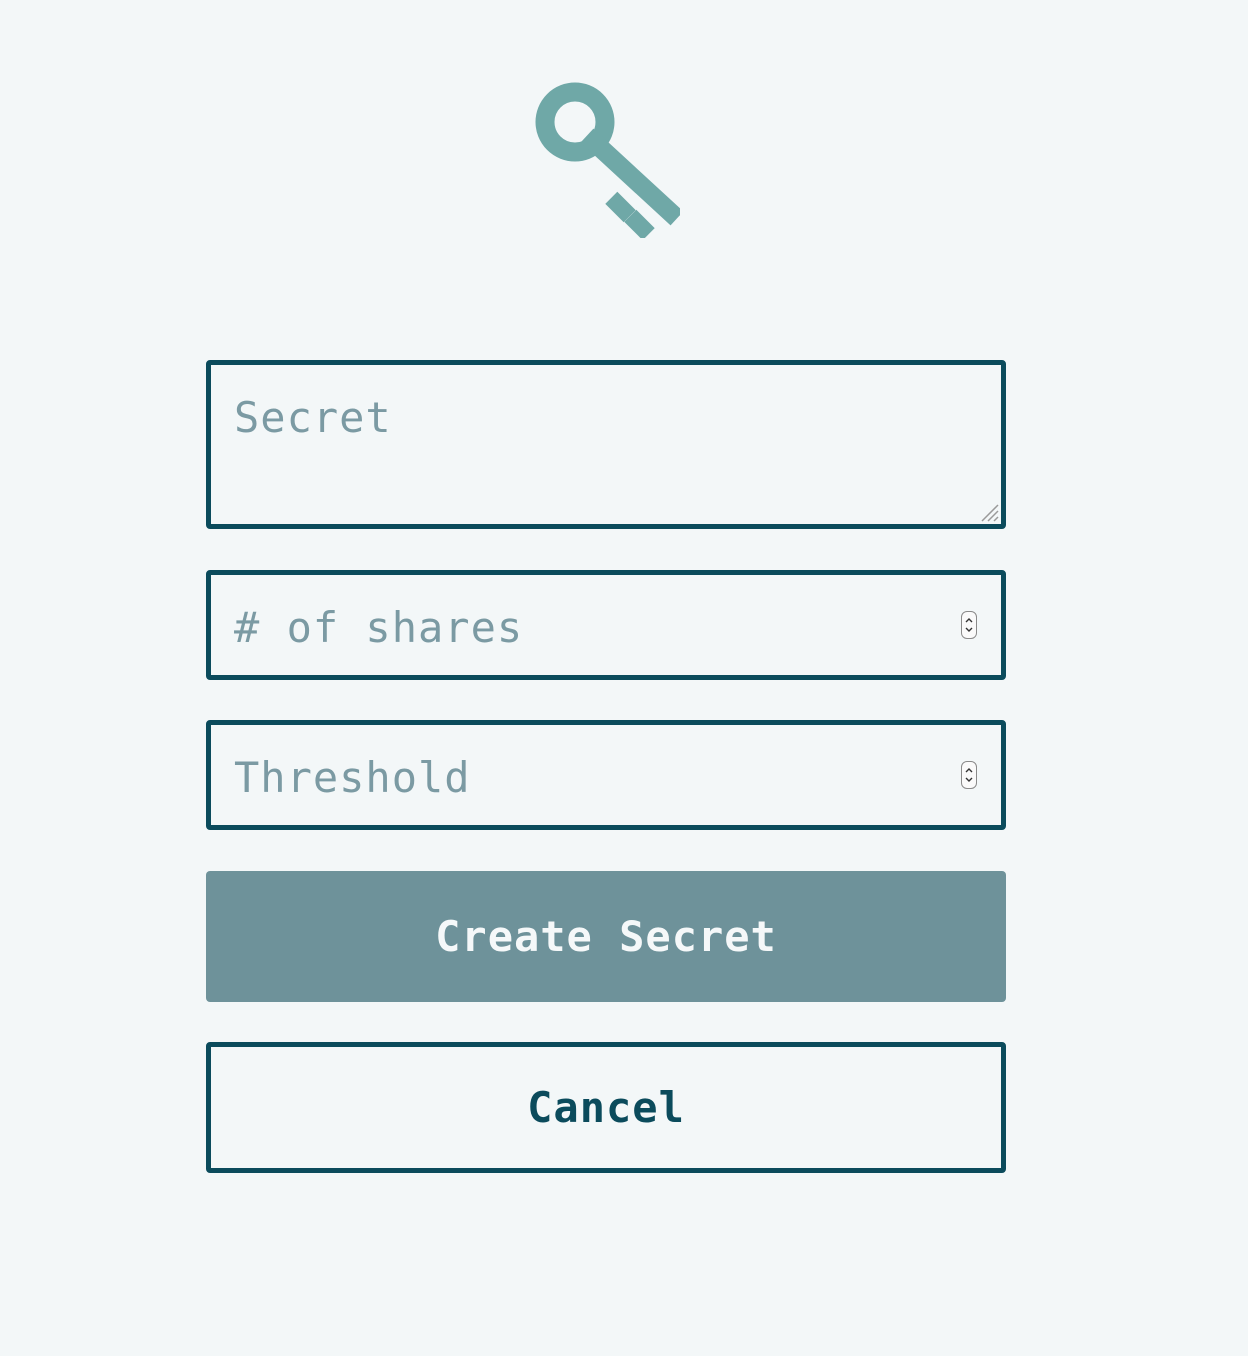 Image resolution: width=1248 pixels, height=1356 pixels. Describe the element at coordinates (606, 444) in the screenshot. I see `secret-textarea: Secret` at that location.